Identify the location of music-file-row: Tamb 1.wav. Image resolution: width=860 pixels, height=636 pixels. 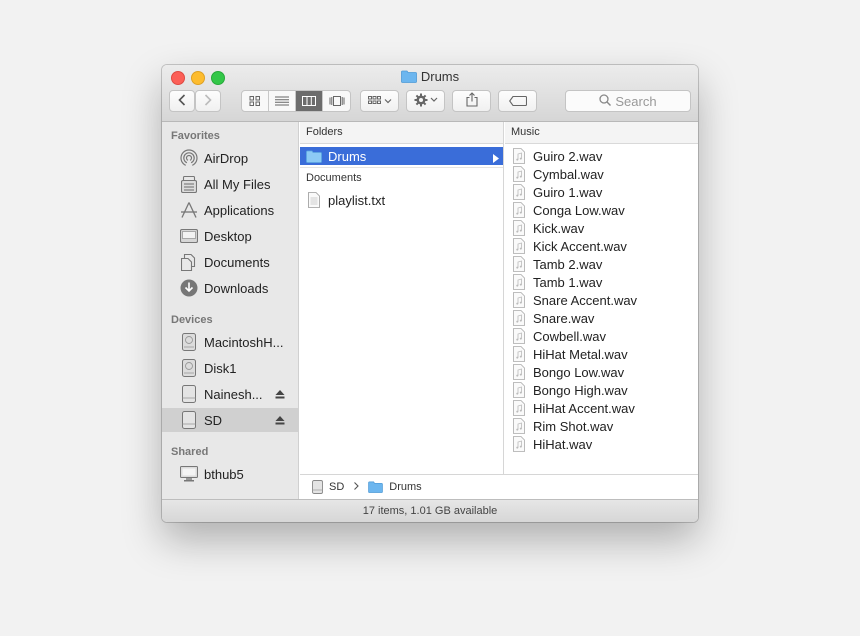
(601, 282).